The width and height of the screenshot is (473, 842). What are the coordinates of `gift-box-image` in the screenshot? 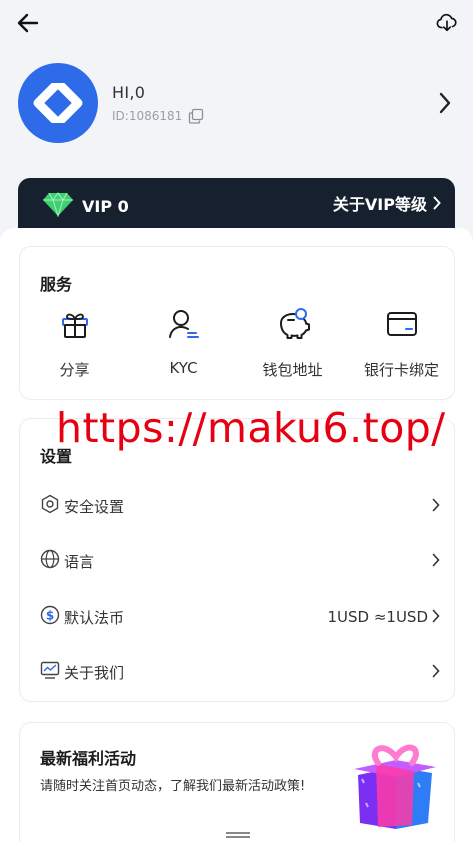 It's located at (393, 787).